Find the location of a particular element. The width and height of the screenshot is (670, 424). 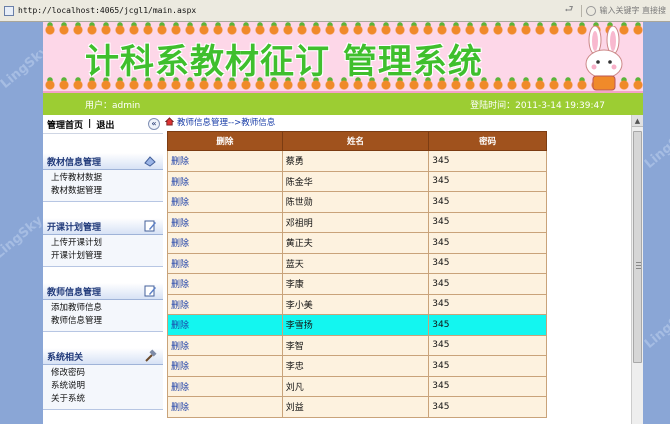

teacher-name: 邓祖明 is located at coordinates (355, 222).